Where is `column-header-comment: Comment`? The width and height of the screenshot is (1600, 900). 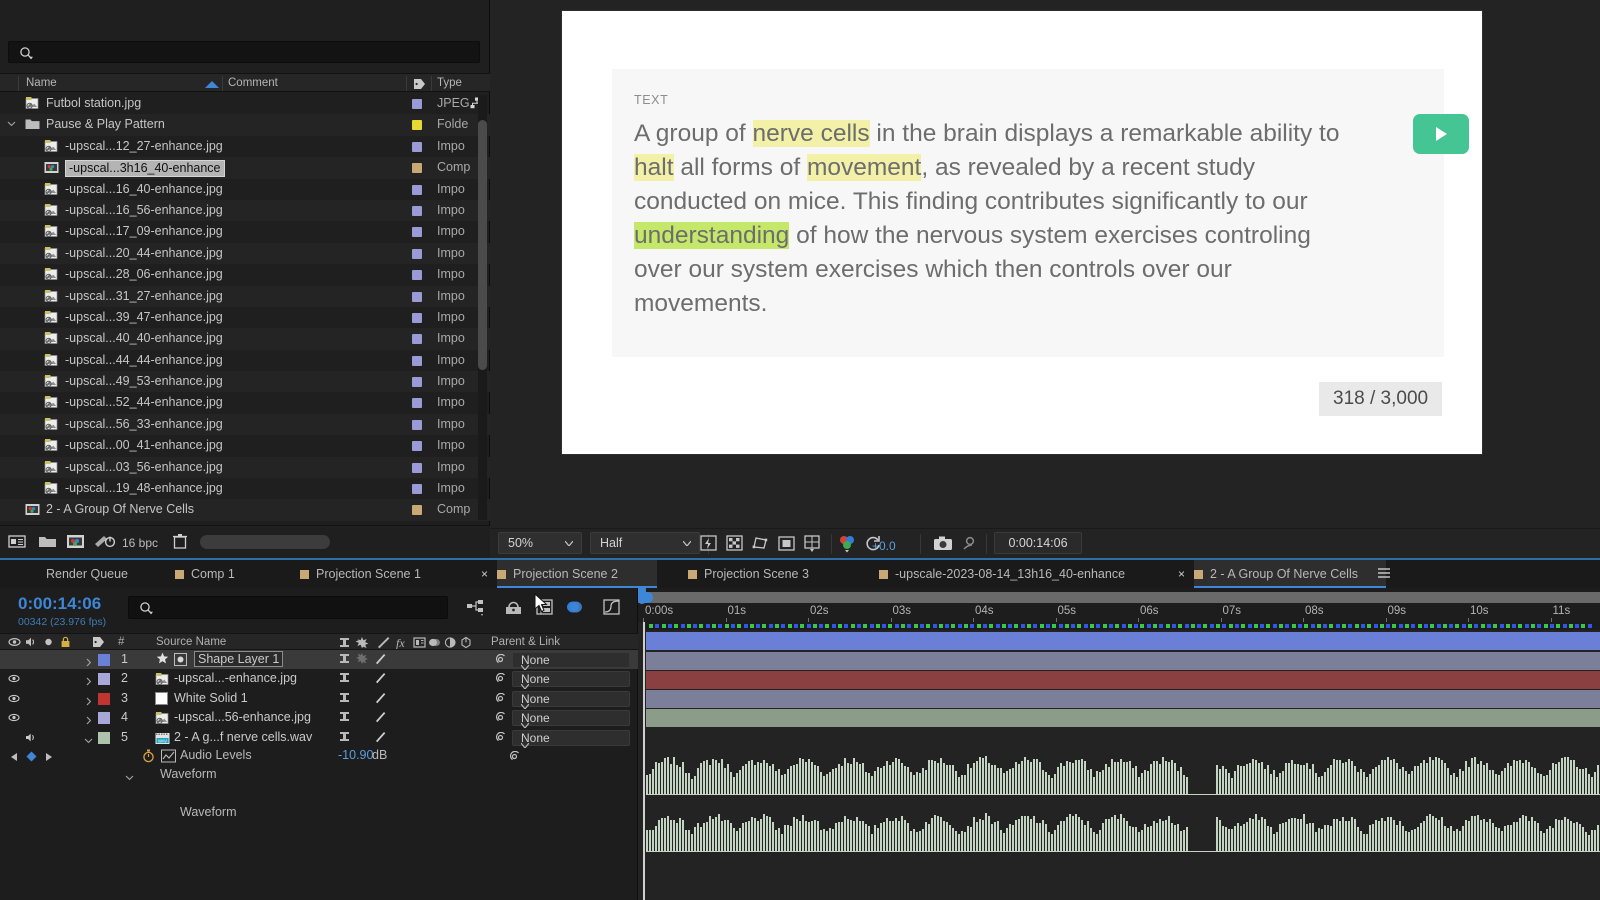 column-header-comment: Comment is located at coordinates (253, 83).